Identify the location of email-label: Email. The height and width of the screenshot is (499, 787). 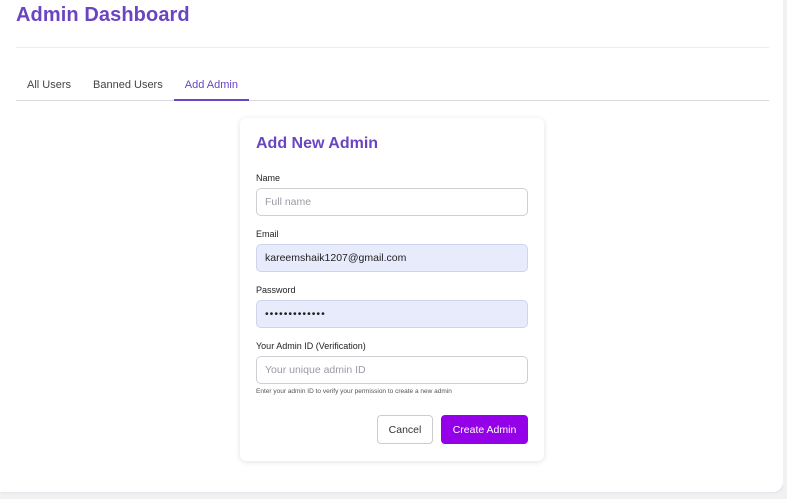
(267, 234).